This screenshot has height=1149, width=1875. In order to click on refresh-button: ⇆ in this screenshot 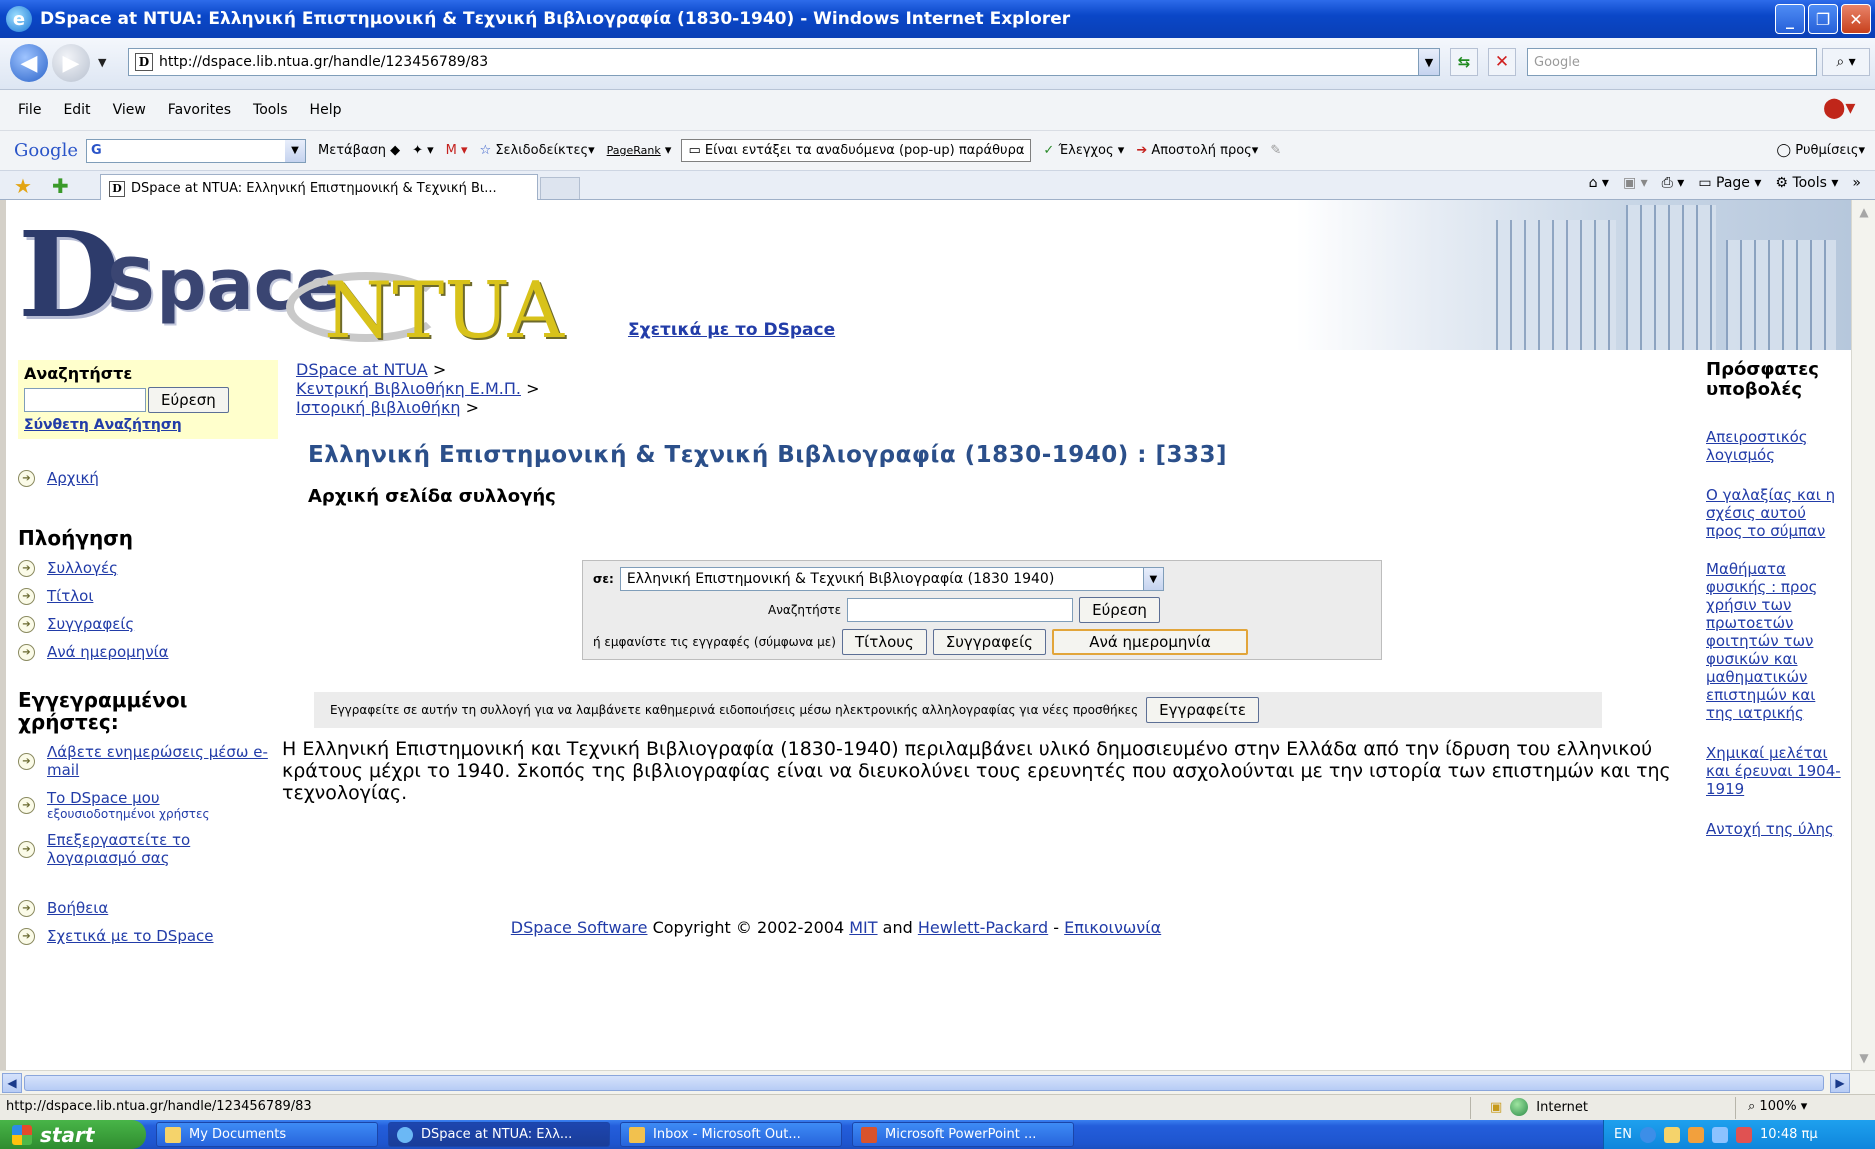, I will do `click(1464, 62)`.